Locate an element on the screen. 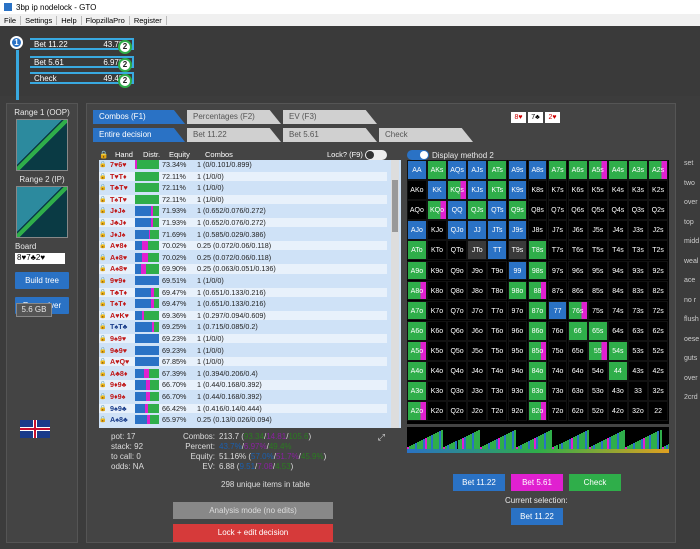 Image resolution: width=700 pixels, height=549 pixels. grid-cell: A8s is located at coordinates (537, 170).